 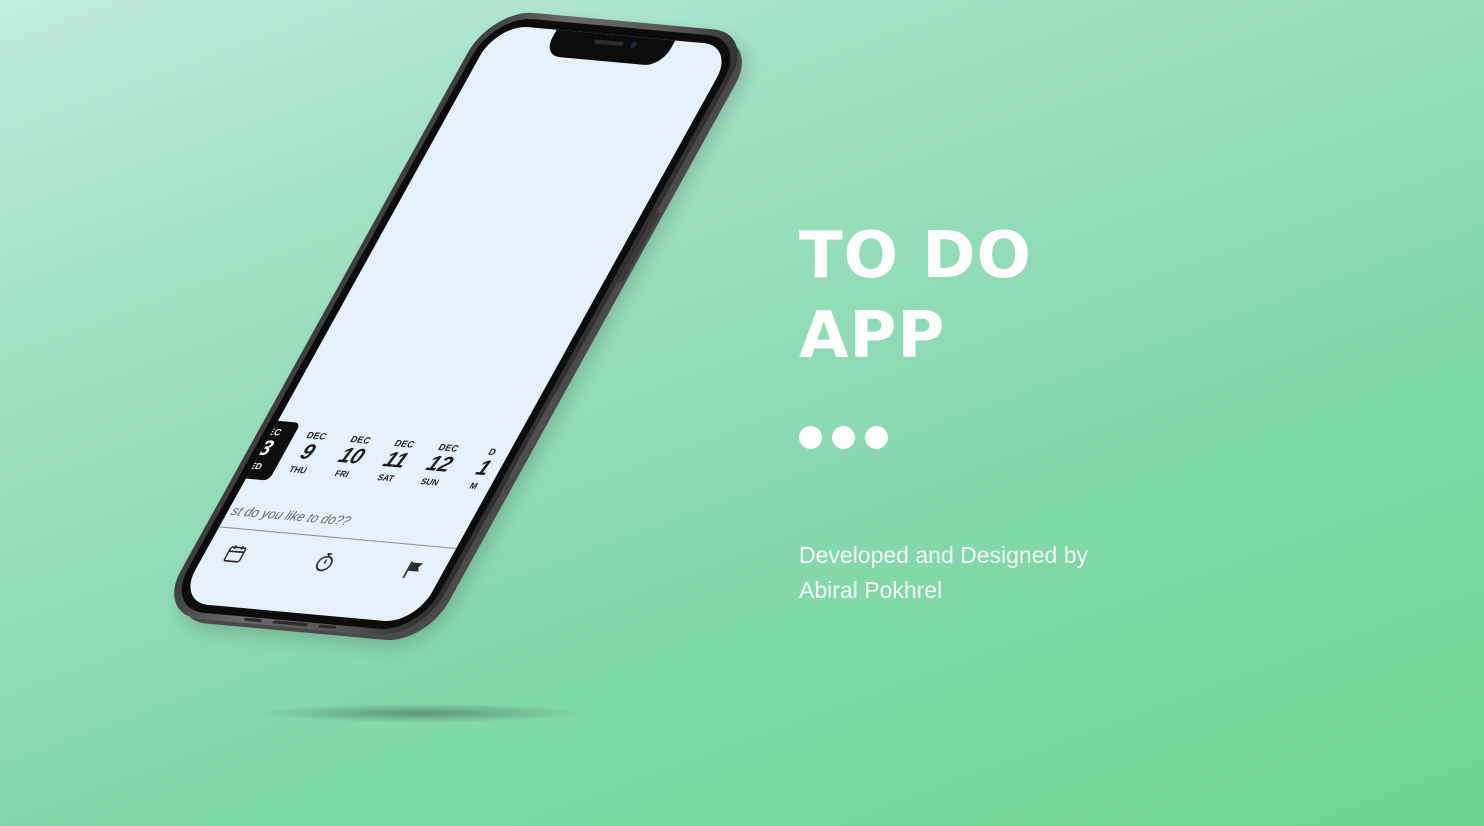 I want to click on date-weekday: SAT, so click(x=386, y=478).